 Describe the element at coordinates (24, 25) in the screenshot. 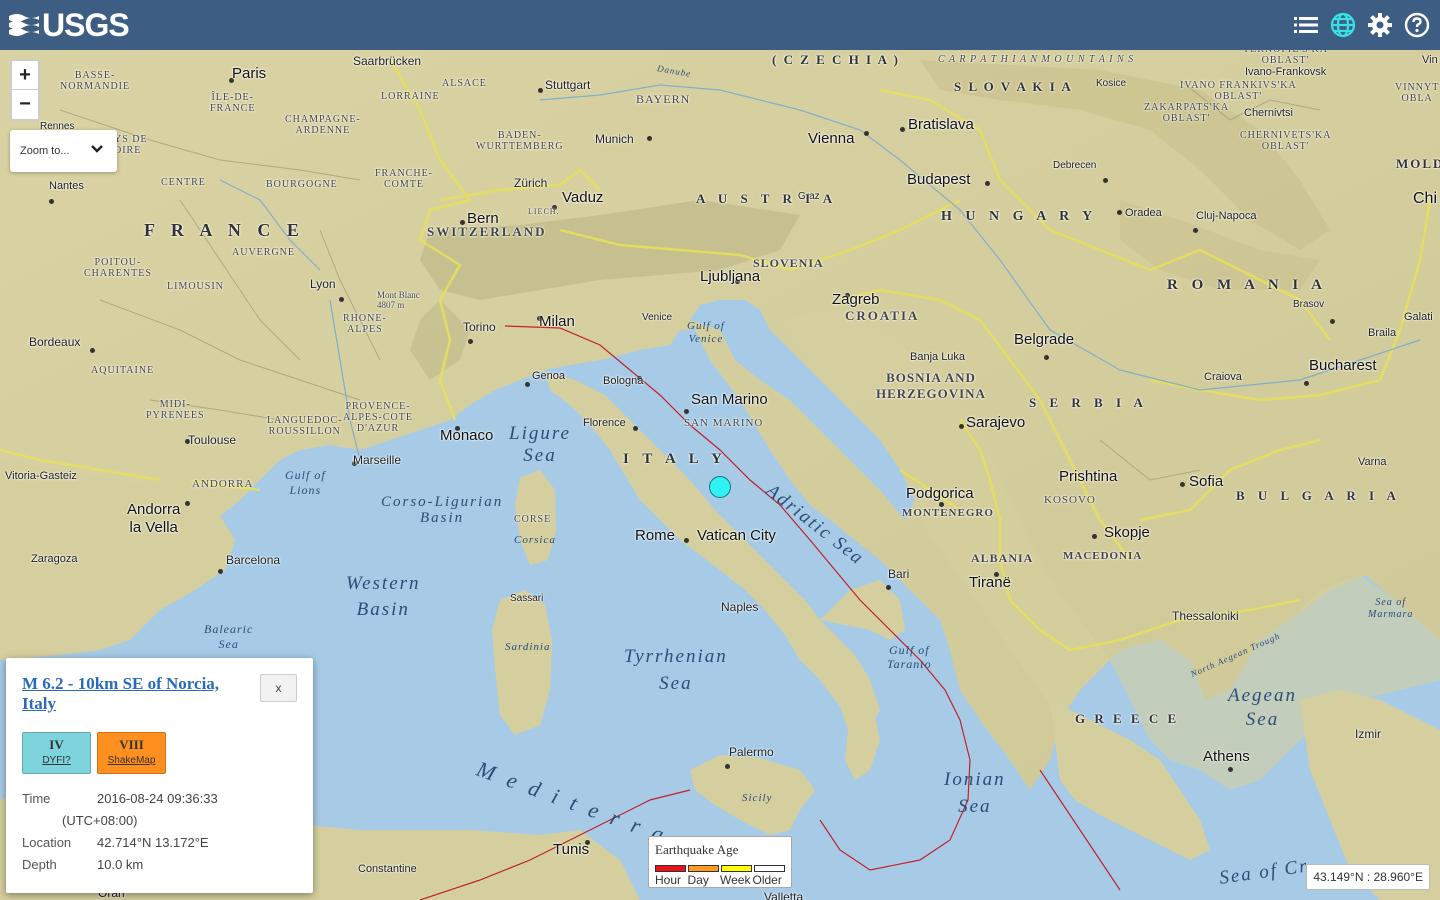

I see `usgs-wave-icon` at that location.